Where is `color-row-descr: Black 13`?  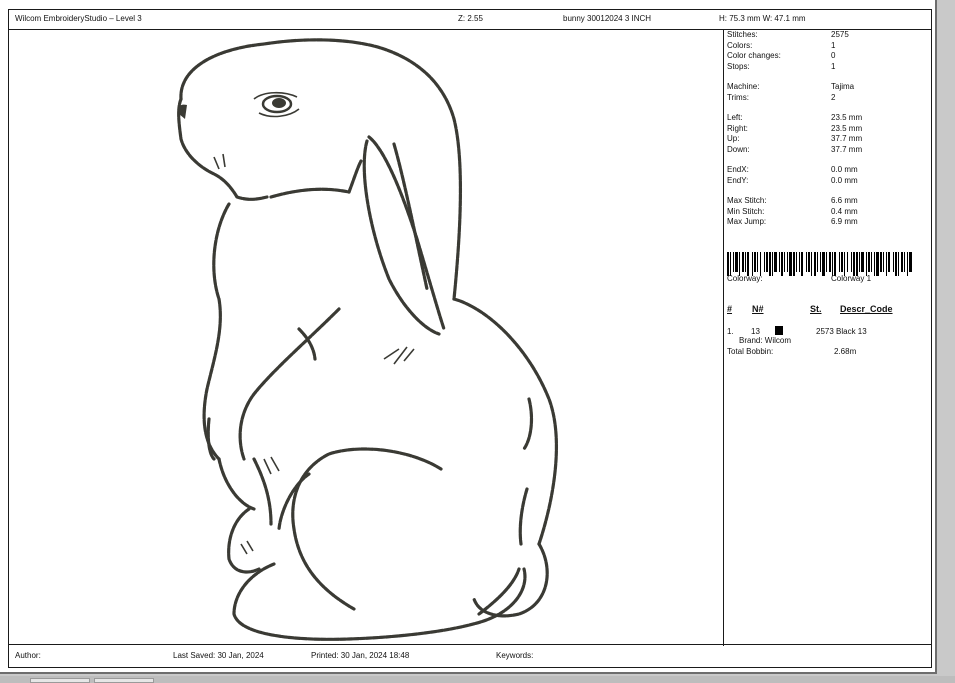
color-row-descr: Black 13 is located at coordinates (851, 331).